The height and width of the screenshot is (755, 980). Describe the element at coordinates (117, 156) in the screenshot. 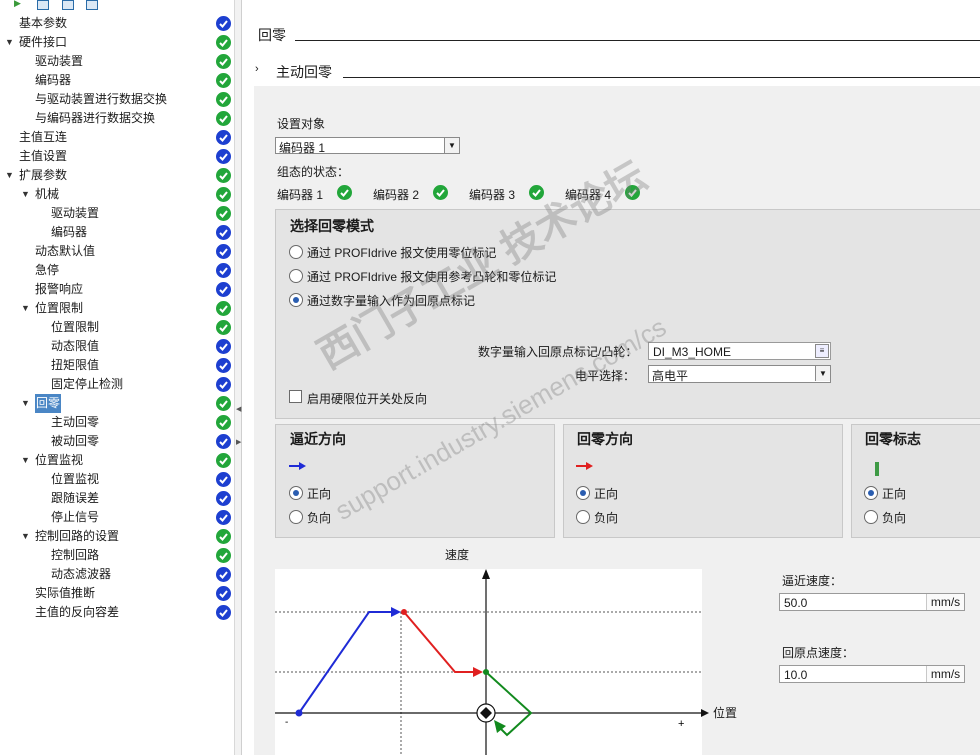

I see `tree-item: 主值设置` at that location.